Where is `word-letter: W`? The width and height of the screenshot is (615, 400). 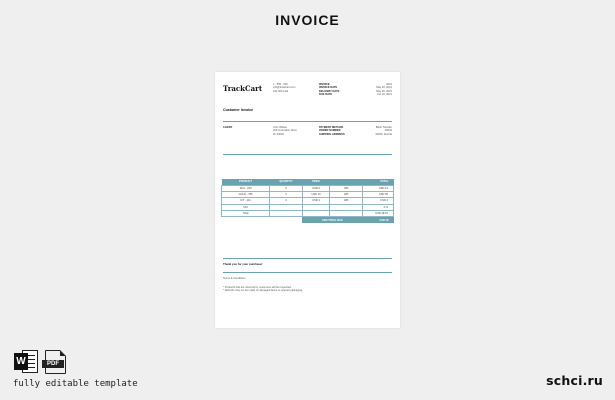 word-letter: W is located at coordinates (21, 361).